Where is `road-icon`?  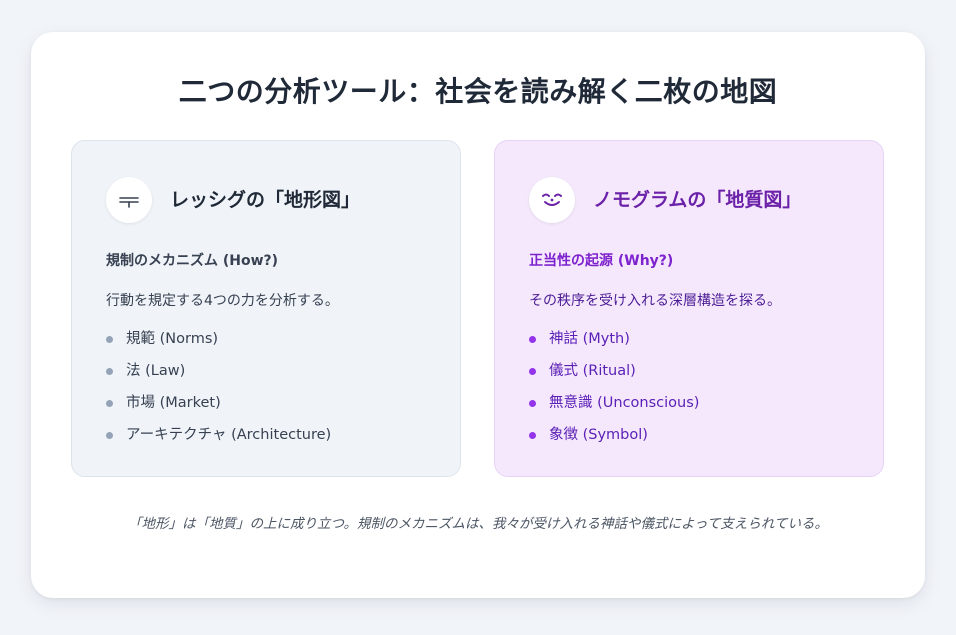
road-icon is located at coordinates (129, 200).